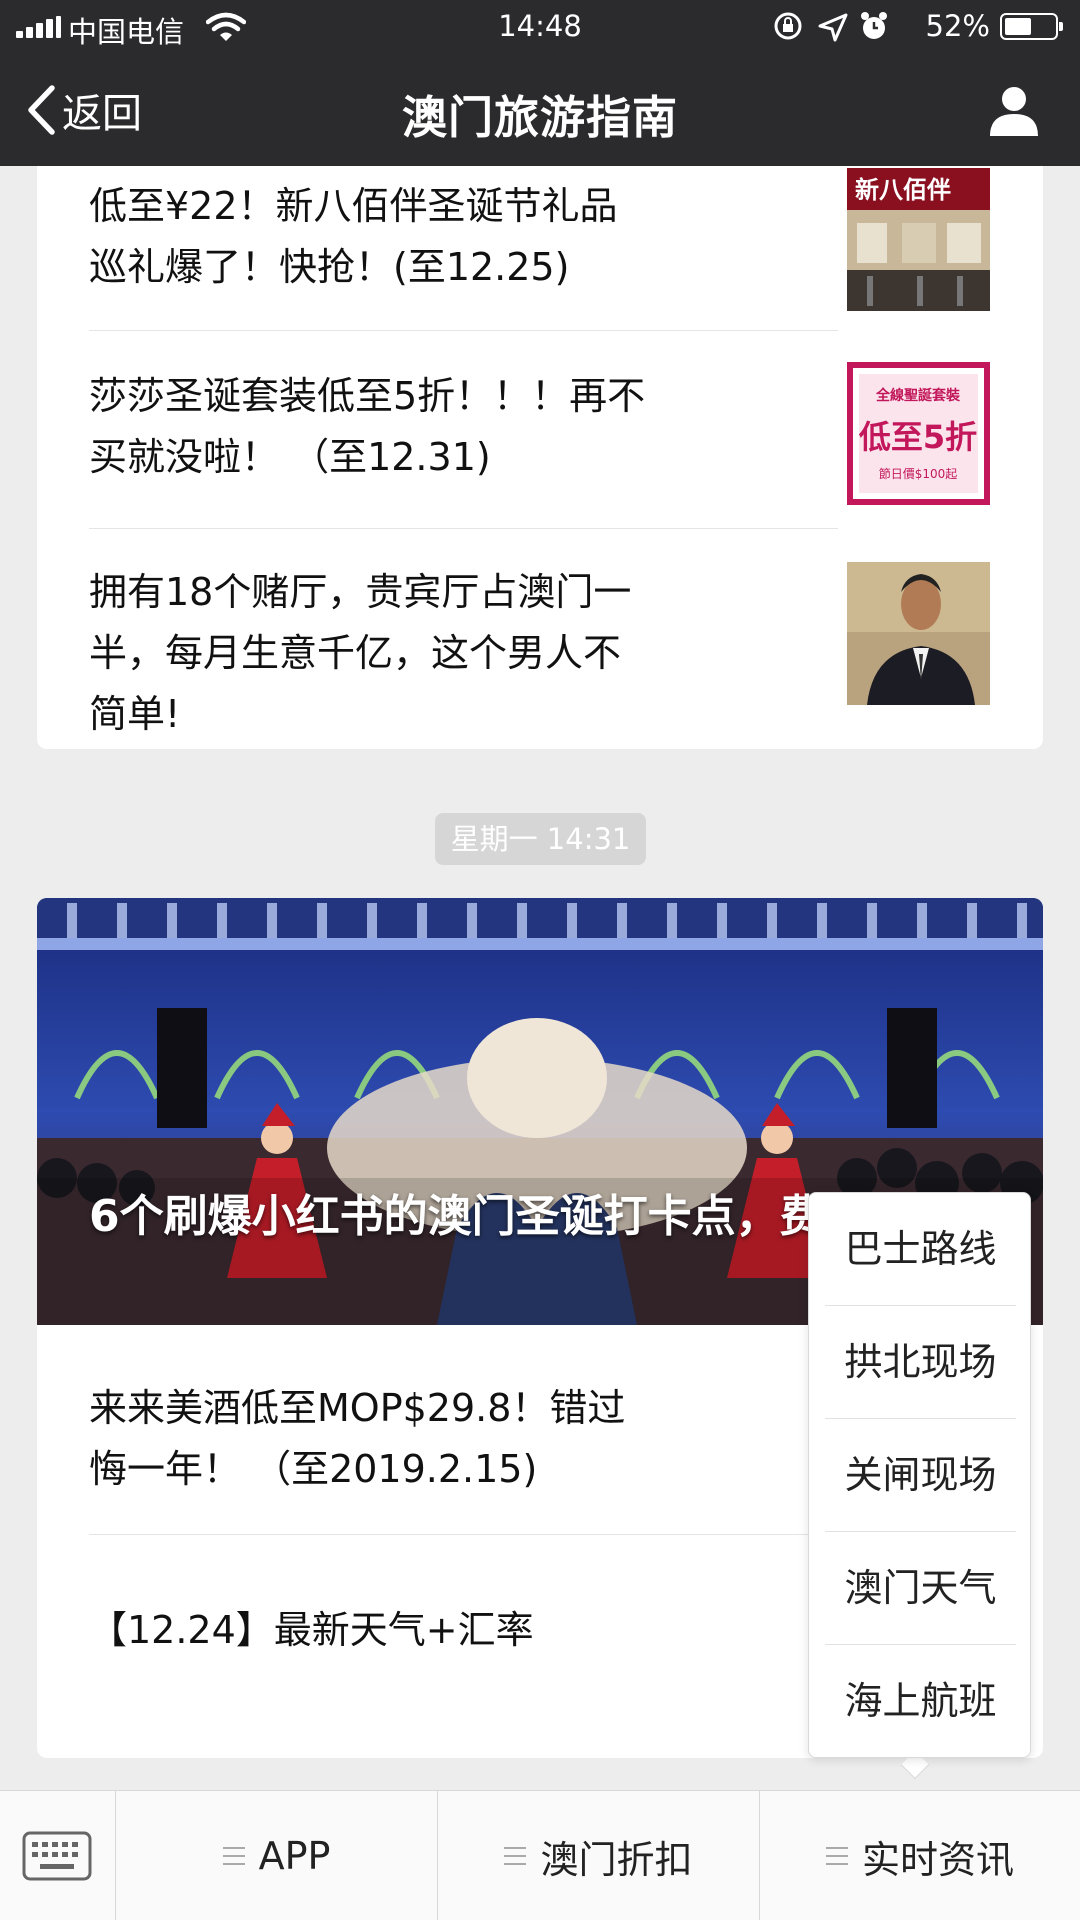 The height and width of the screenshot is (1920, 1080). What do you see at coordinates (918, 633) in the screenshot?
I see `article-thumbnail` at bounding box center [918, 633].